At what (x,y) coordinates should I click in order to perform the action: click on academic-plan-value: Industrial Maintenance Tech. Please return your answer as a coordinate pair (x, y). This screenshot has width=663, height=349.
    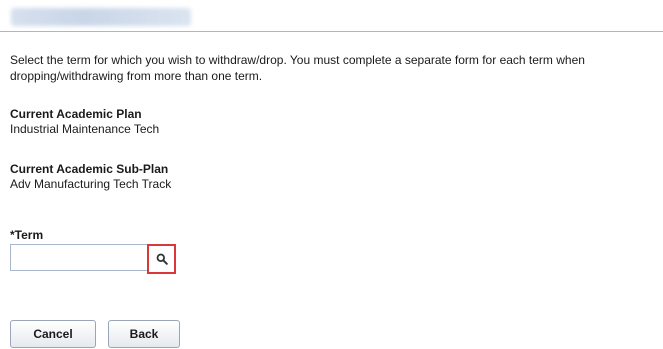
    Looking at the image, I should click on (85, 129).